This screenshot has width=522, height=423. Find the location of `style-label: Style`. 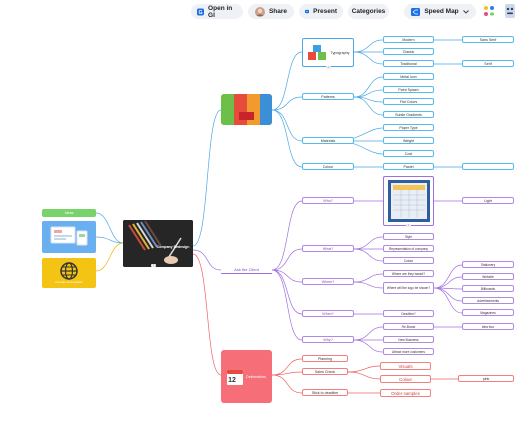

style-label: Style is located at coordinates (408, 236).